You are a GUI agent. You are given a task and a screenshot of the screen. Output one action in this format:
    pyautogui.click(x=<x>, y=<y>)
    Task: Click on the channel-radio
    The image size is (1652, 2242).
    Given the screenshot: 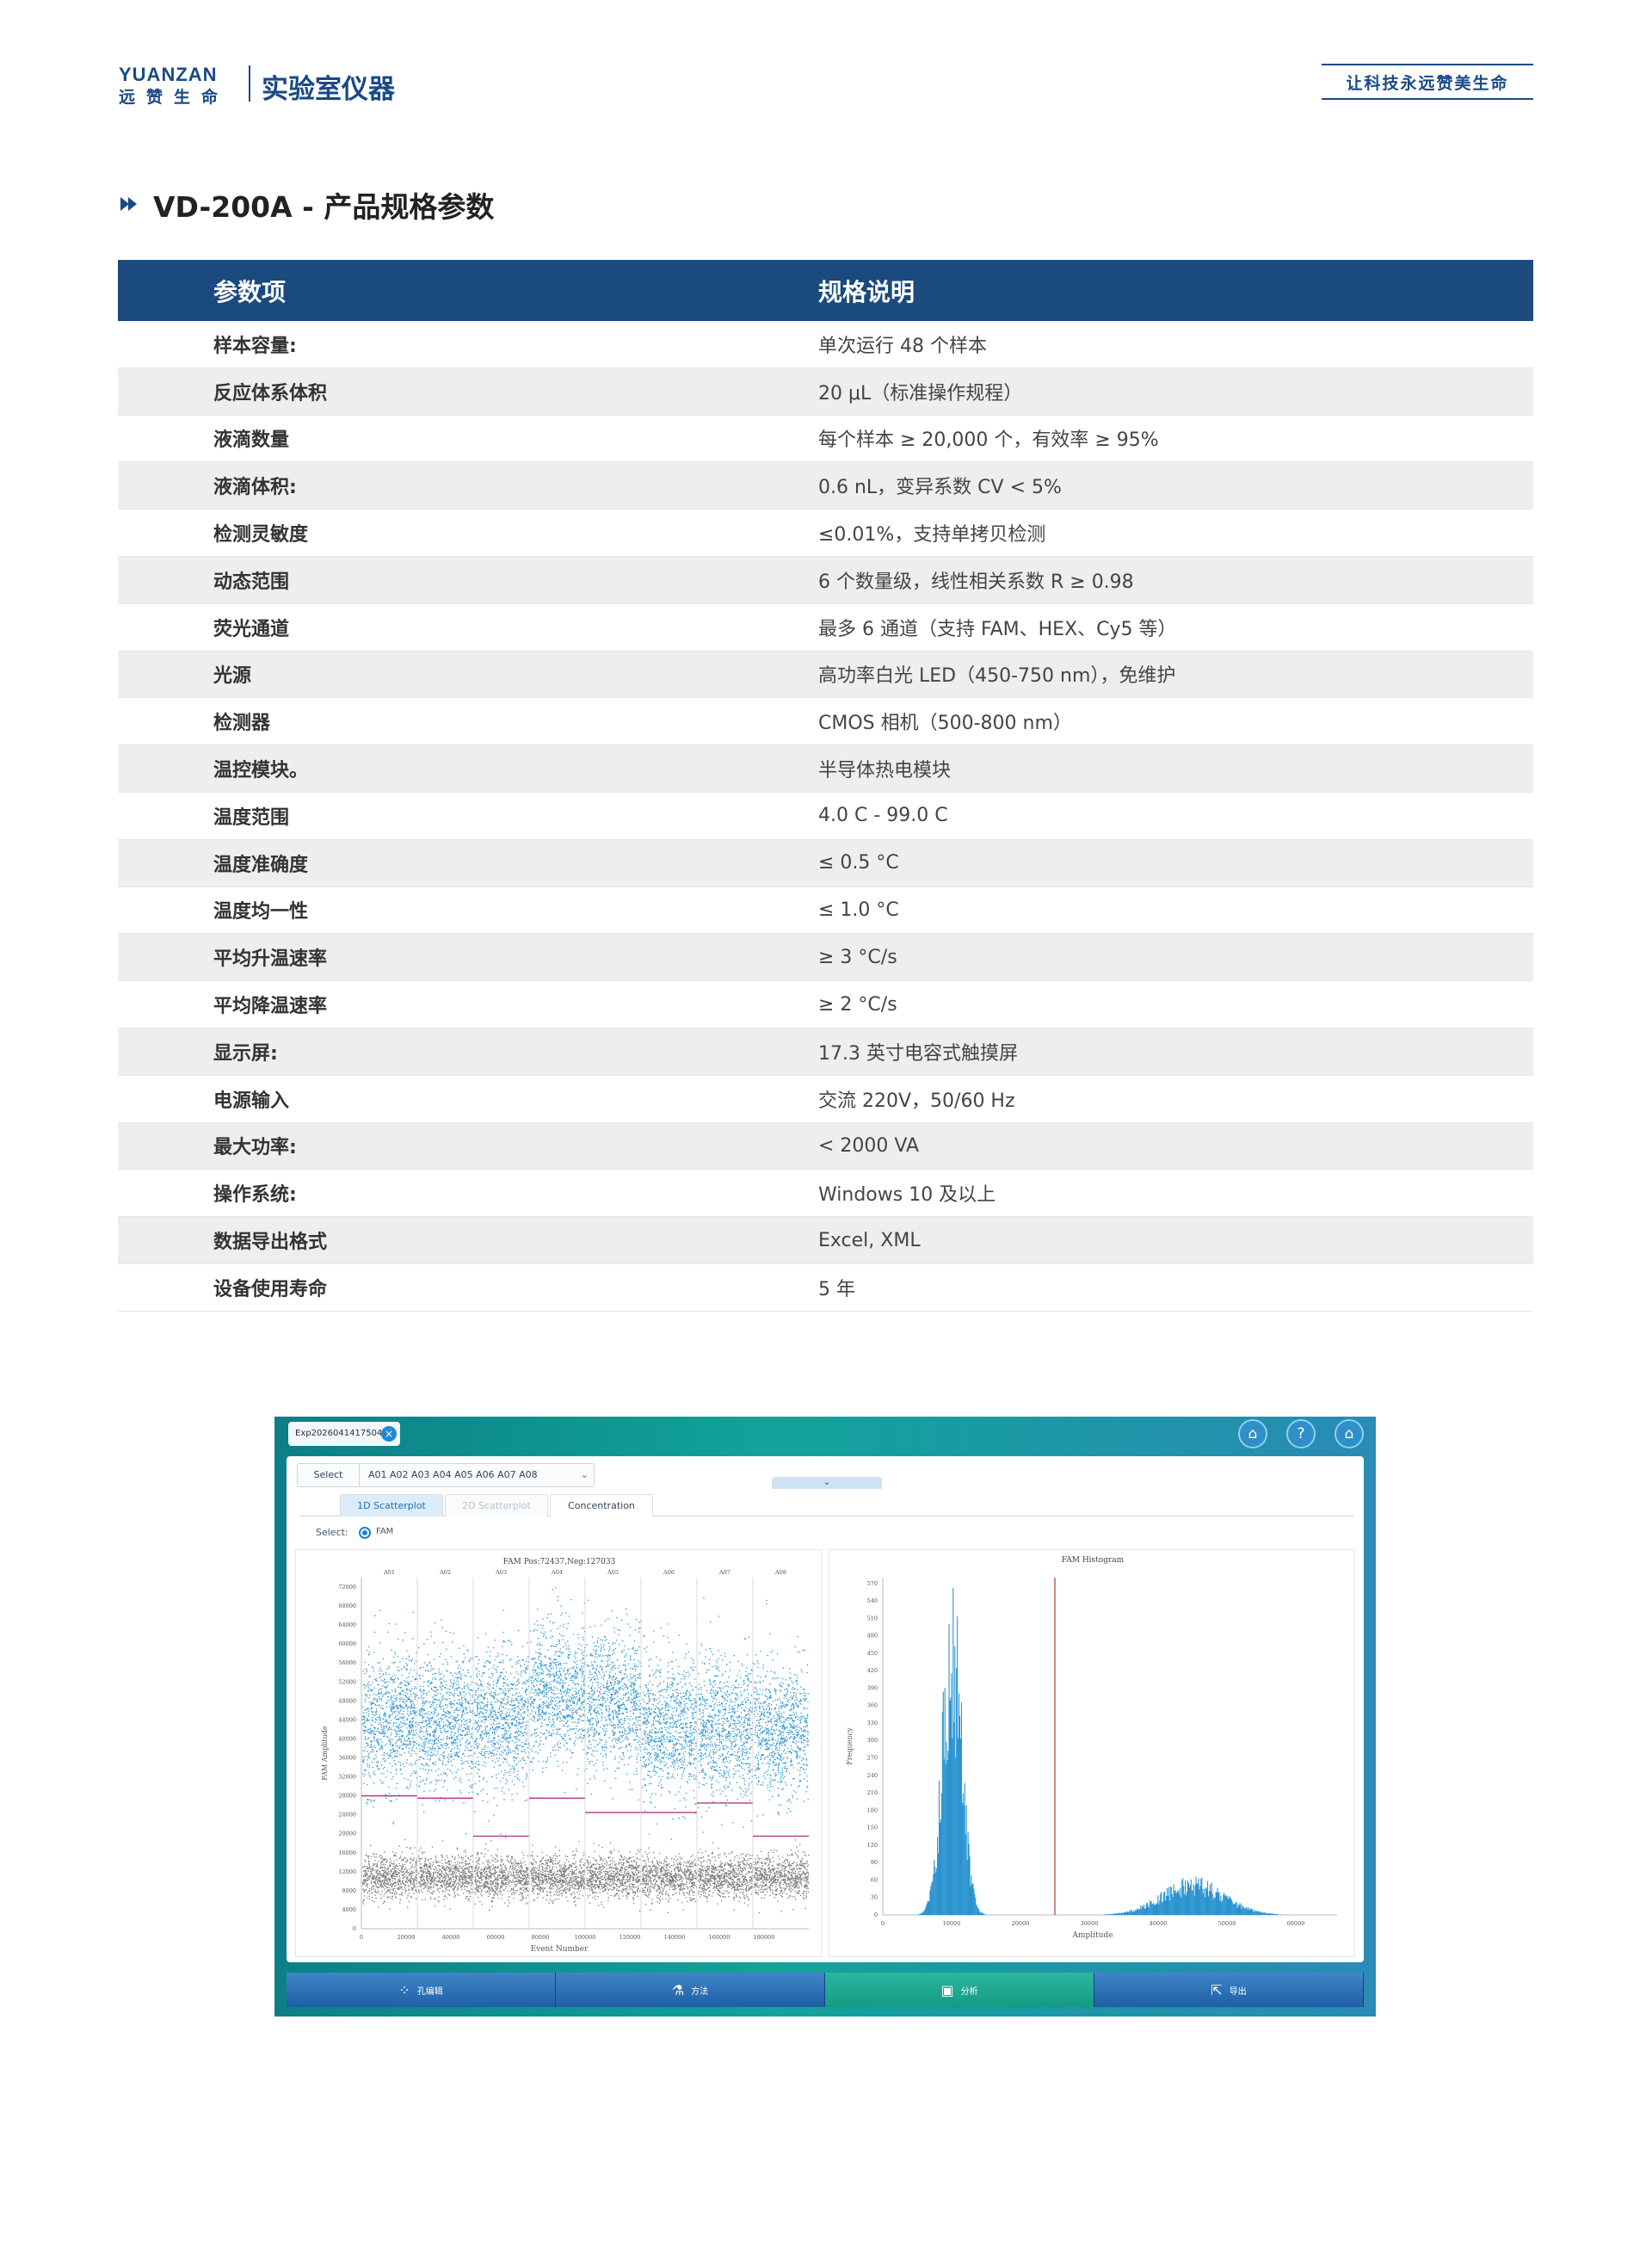 What is the action you would take?
    pyautogui.click(x=365, y=1533)
    